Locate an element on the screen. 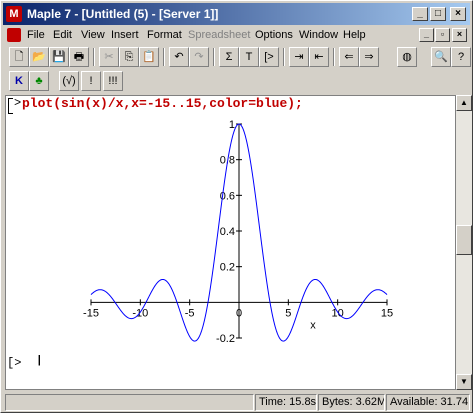 The width and height of the screenshot is (473, 413). menu-options: Options is located at coordinates (274, 35).